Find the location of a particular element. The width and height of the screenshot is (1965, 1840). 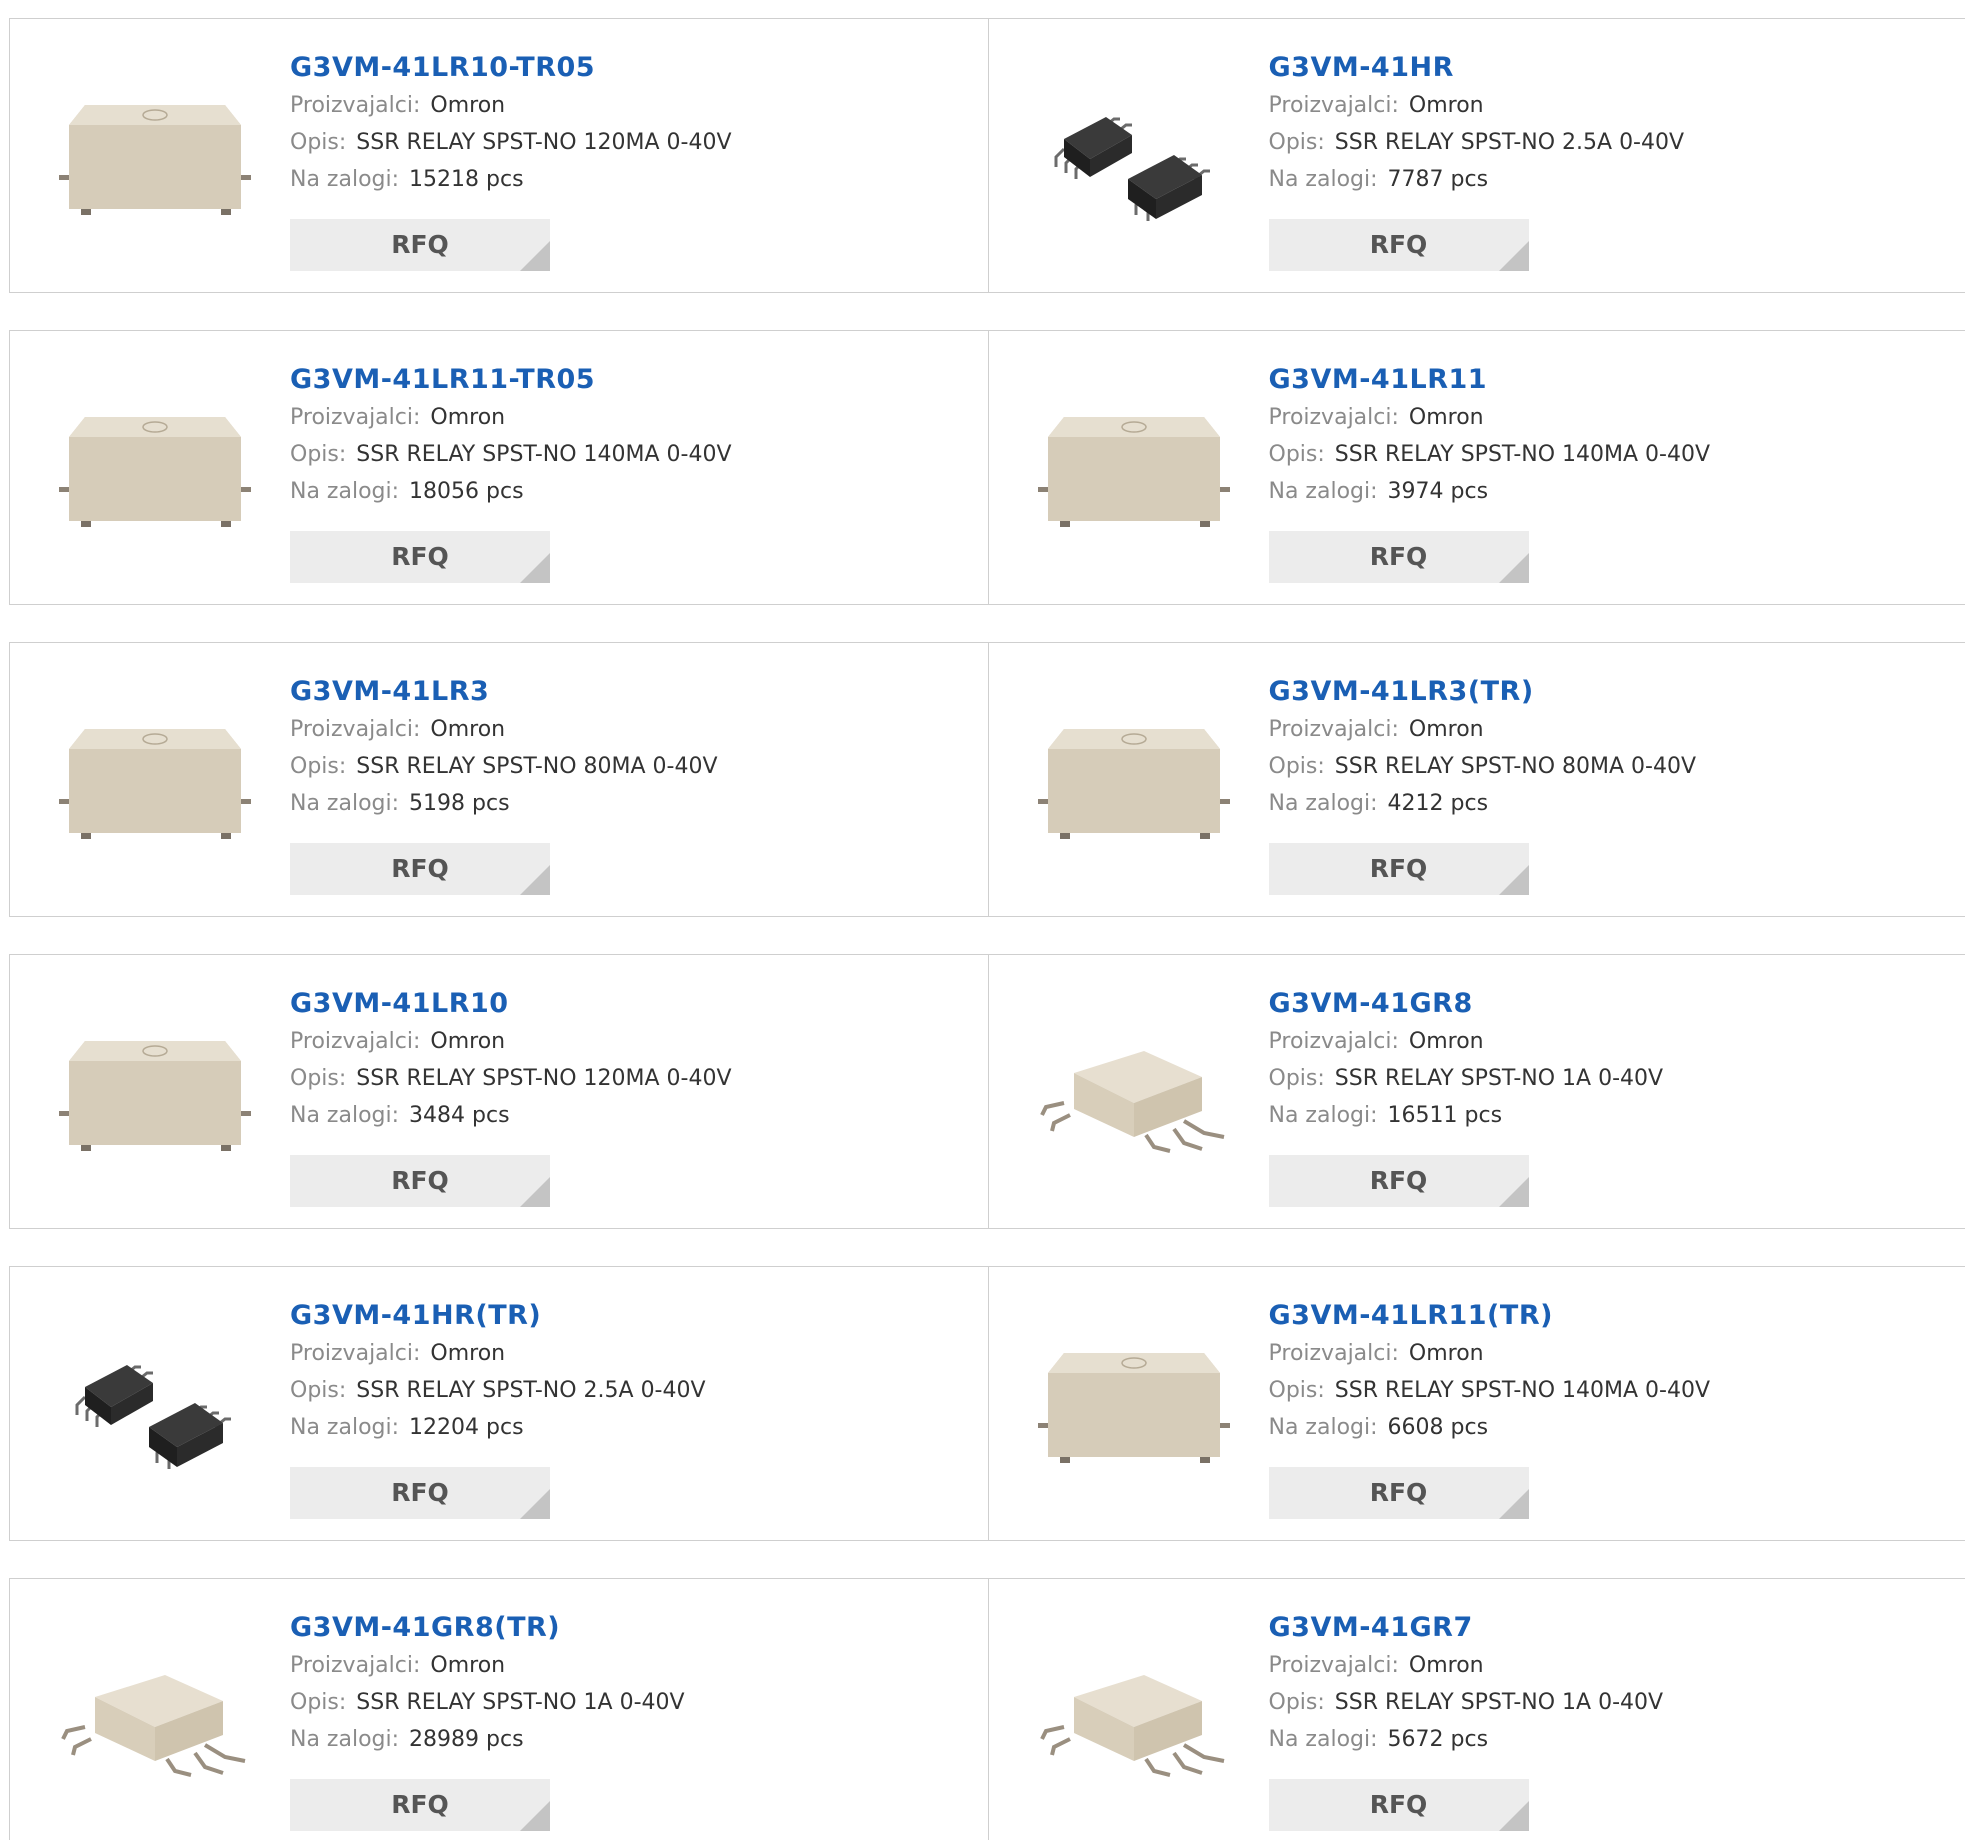

description-line: Opis: SSR RELAY SPST-NO 1A 0-40V is located at coordinates (1466, 1702).